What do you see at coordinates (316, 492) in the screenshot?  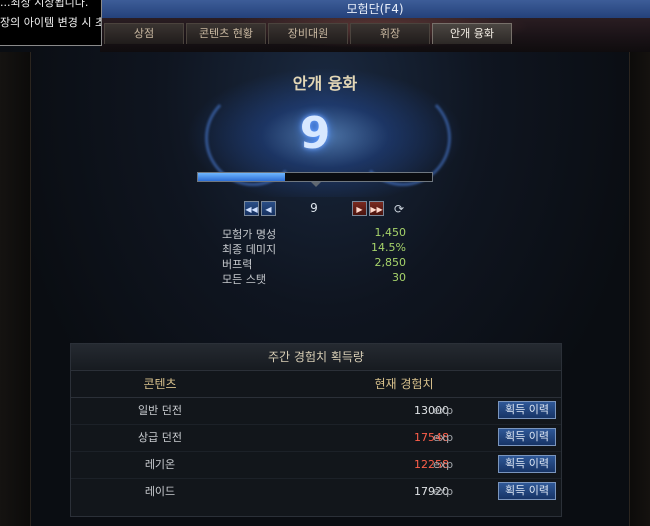 I see `table-row: 레이드 17920 exp 획득 이력` at bounding box center [316, 492].